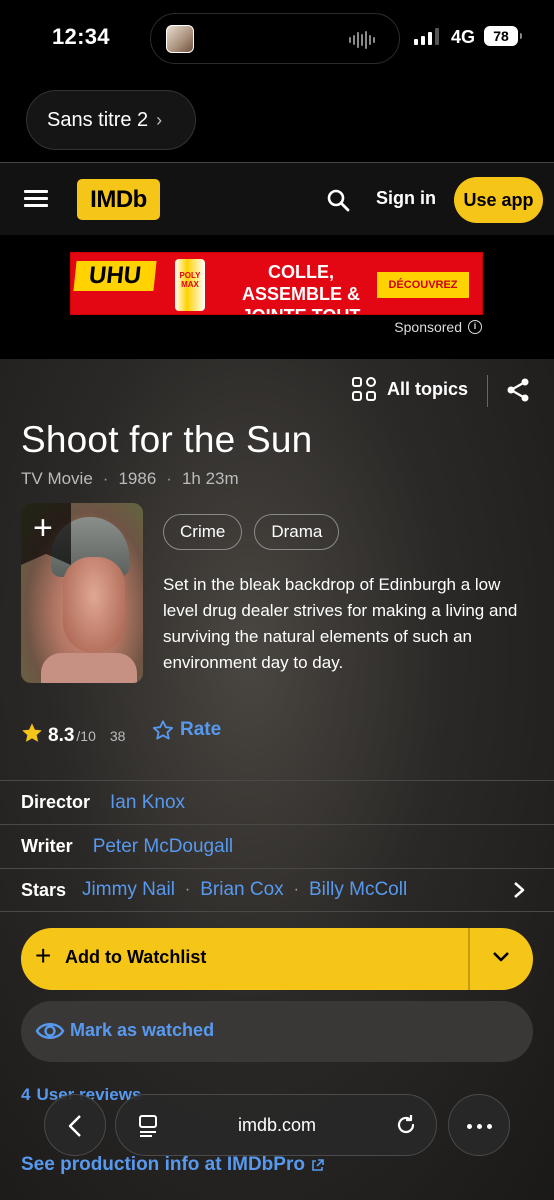  Describe the element at coordinates (47, 846) in the screenshot. I see `credit-role: Writer` at that location.